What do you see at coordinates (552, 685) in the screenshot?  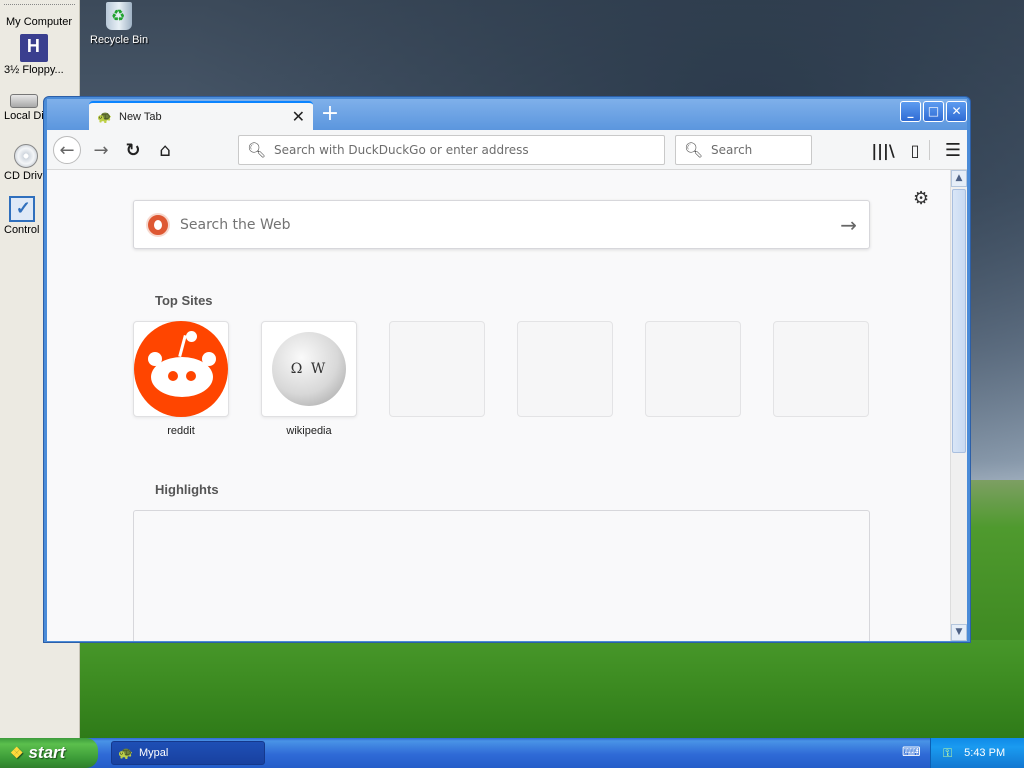 I see `desktop-grass` at bounding box center [552, 685].